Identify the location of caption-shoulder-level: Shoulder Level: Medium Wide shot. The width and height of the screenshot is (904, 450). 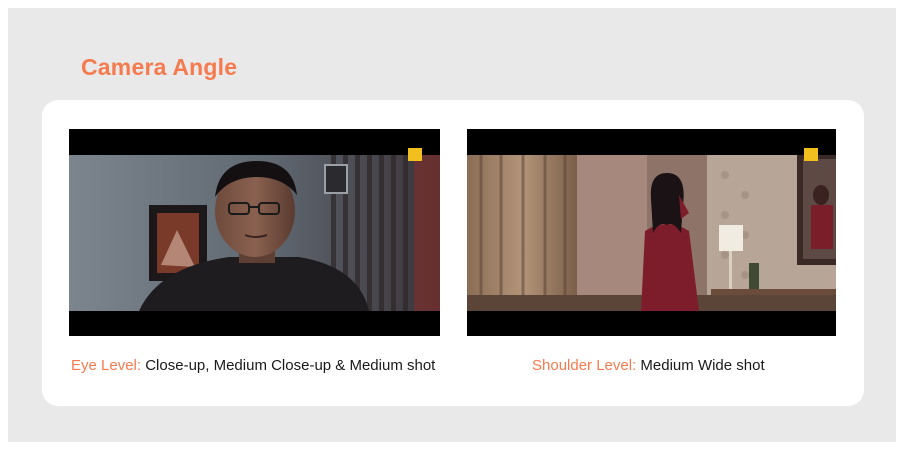
(648, 365).